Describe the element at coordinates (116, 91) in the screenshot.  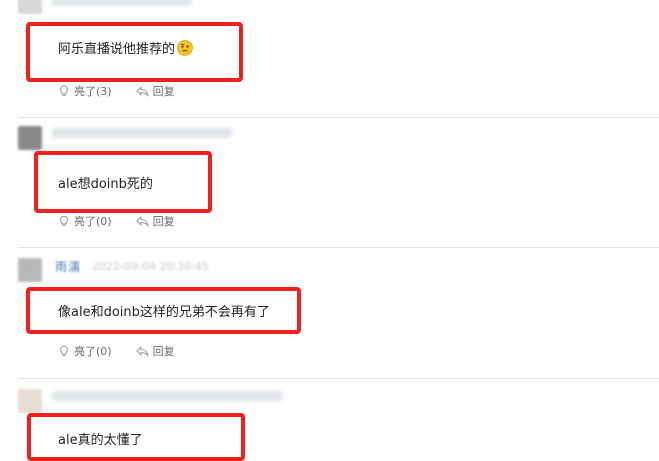
I see `comment-actions: 亮了(3) 回复` at that location.